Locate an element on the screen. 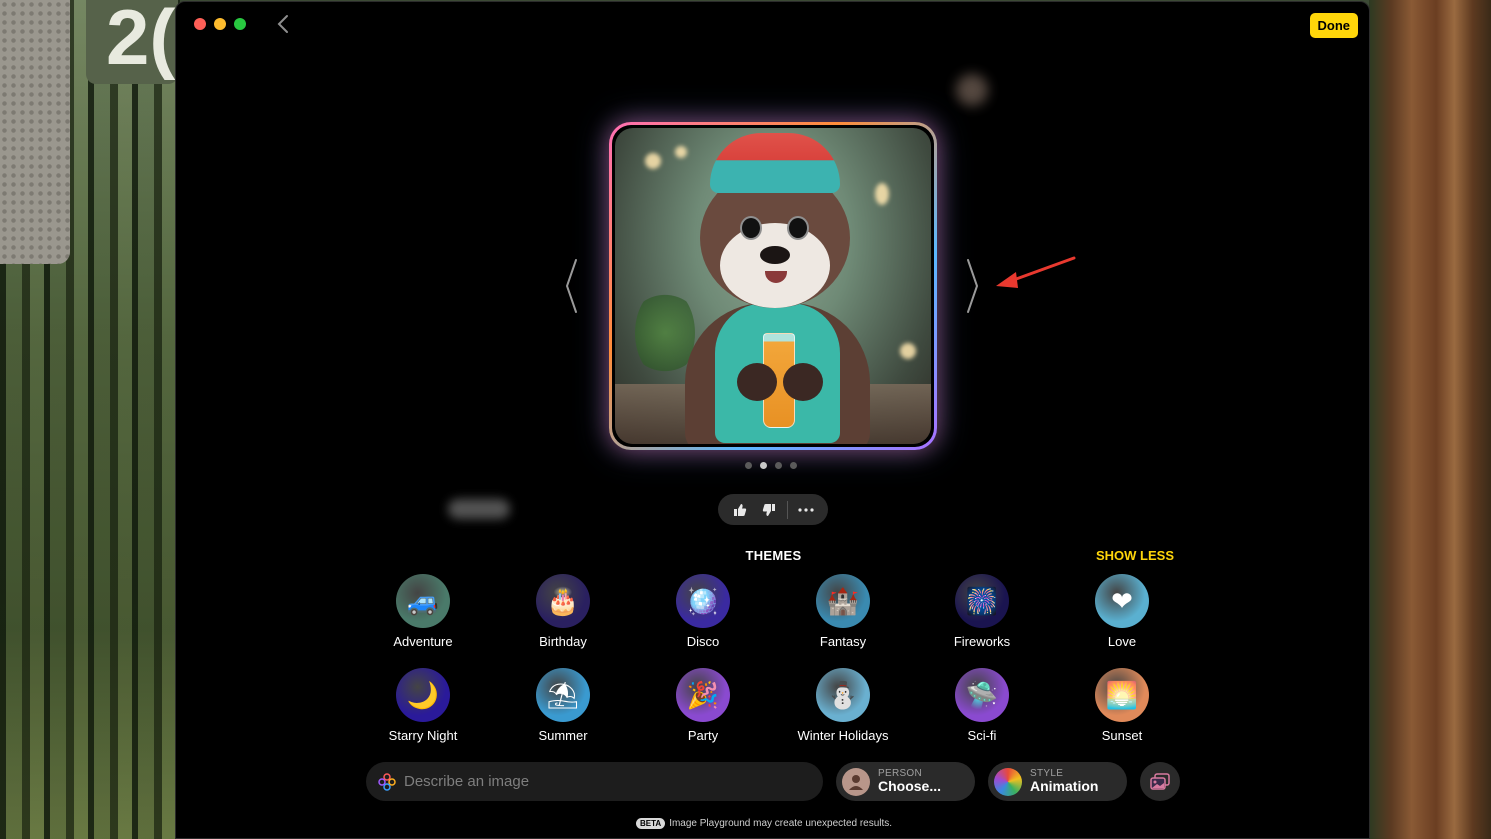 This screenshot has width=1491, height=839. theme-label: Sunset is located at coordinates (1122, 735).